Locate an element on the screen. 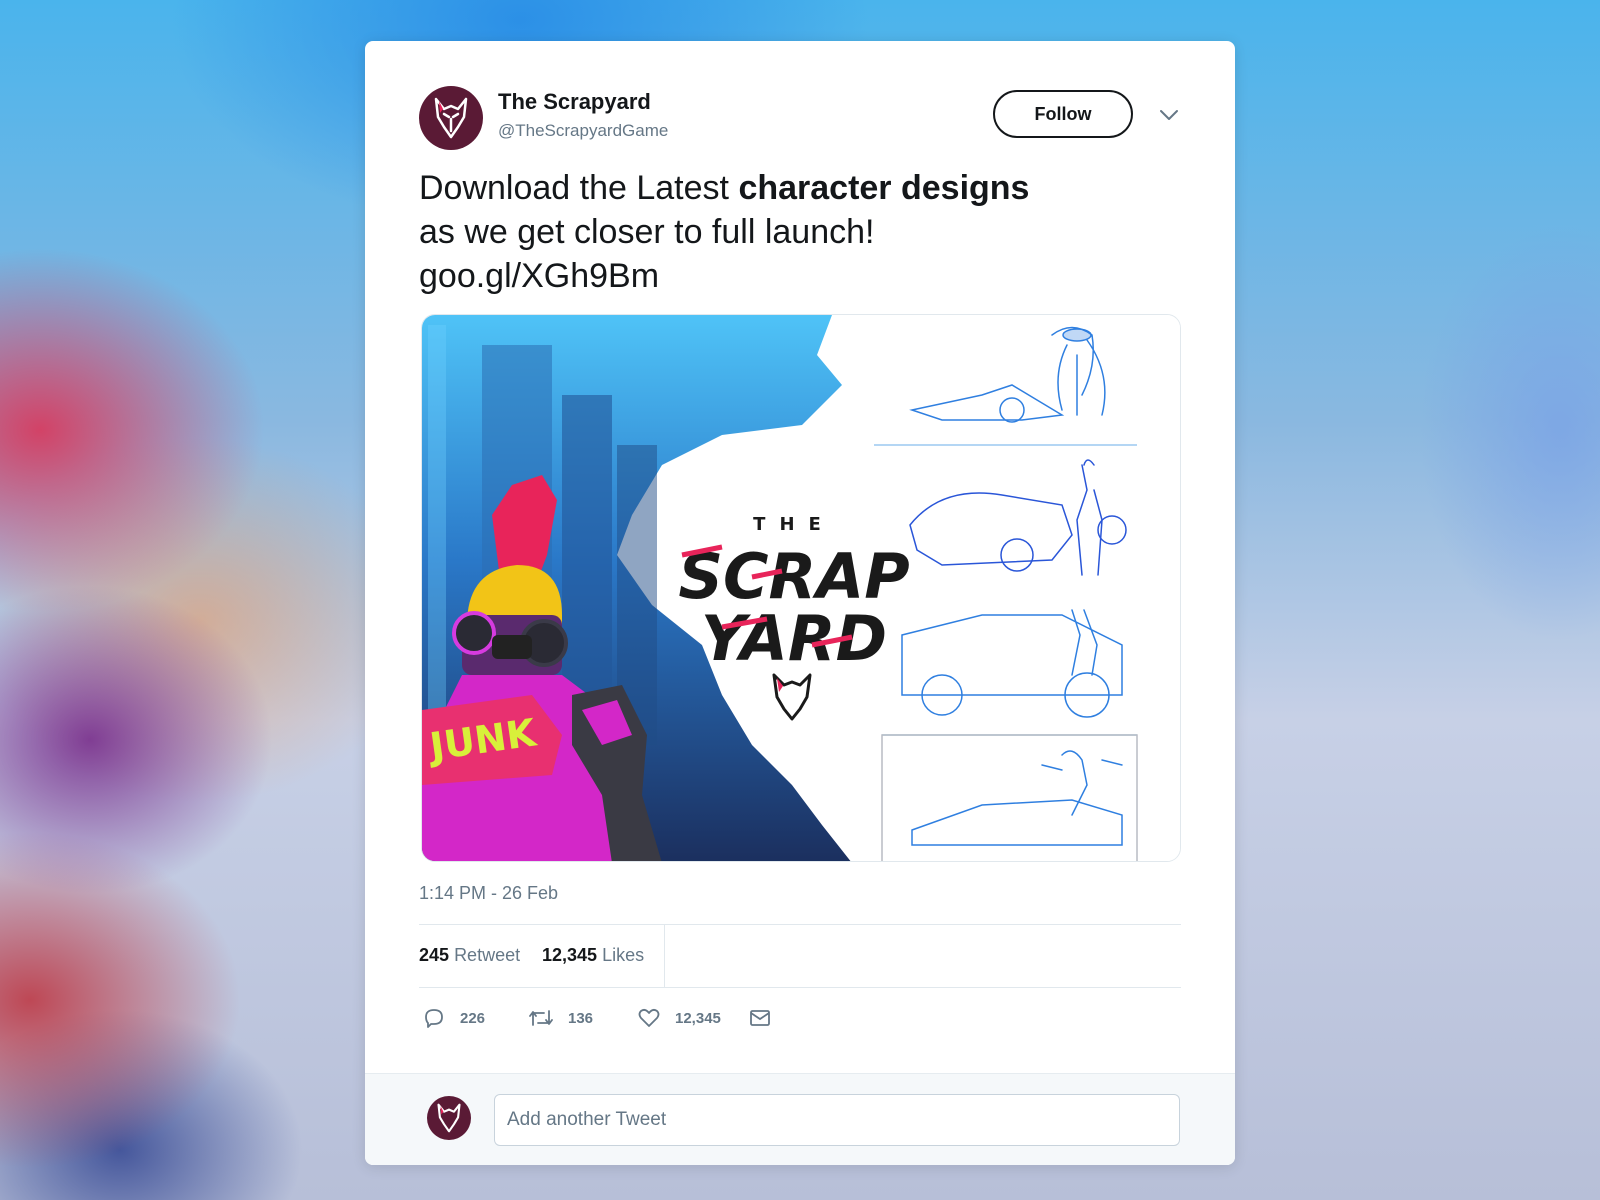 The height and width of the screenshot is (1200, 1600). account-name: The Scrapyard is located at coordinates (574, 102).